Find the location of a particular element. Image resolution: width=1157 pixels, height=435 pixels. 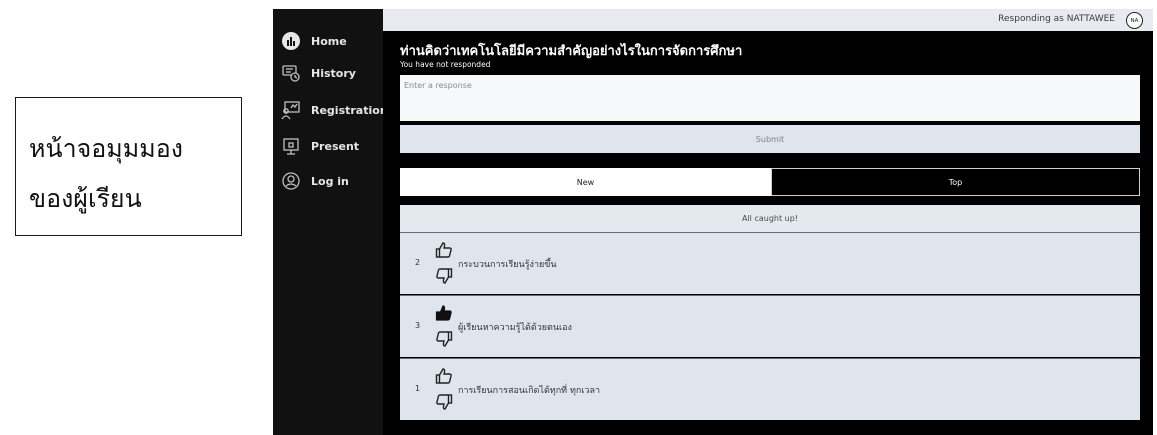

response-row: 2 กระบวนการเรียนรู้ง่ายขึ้น is located at coordinates (770, 263).